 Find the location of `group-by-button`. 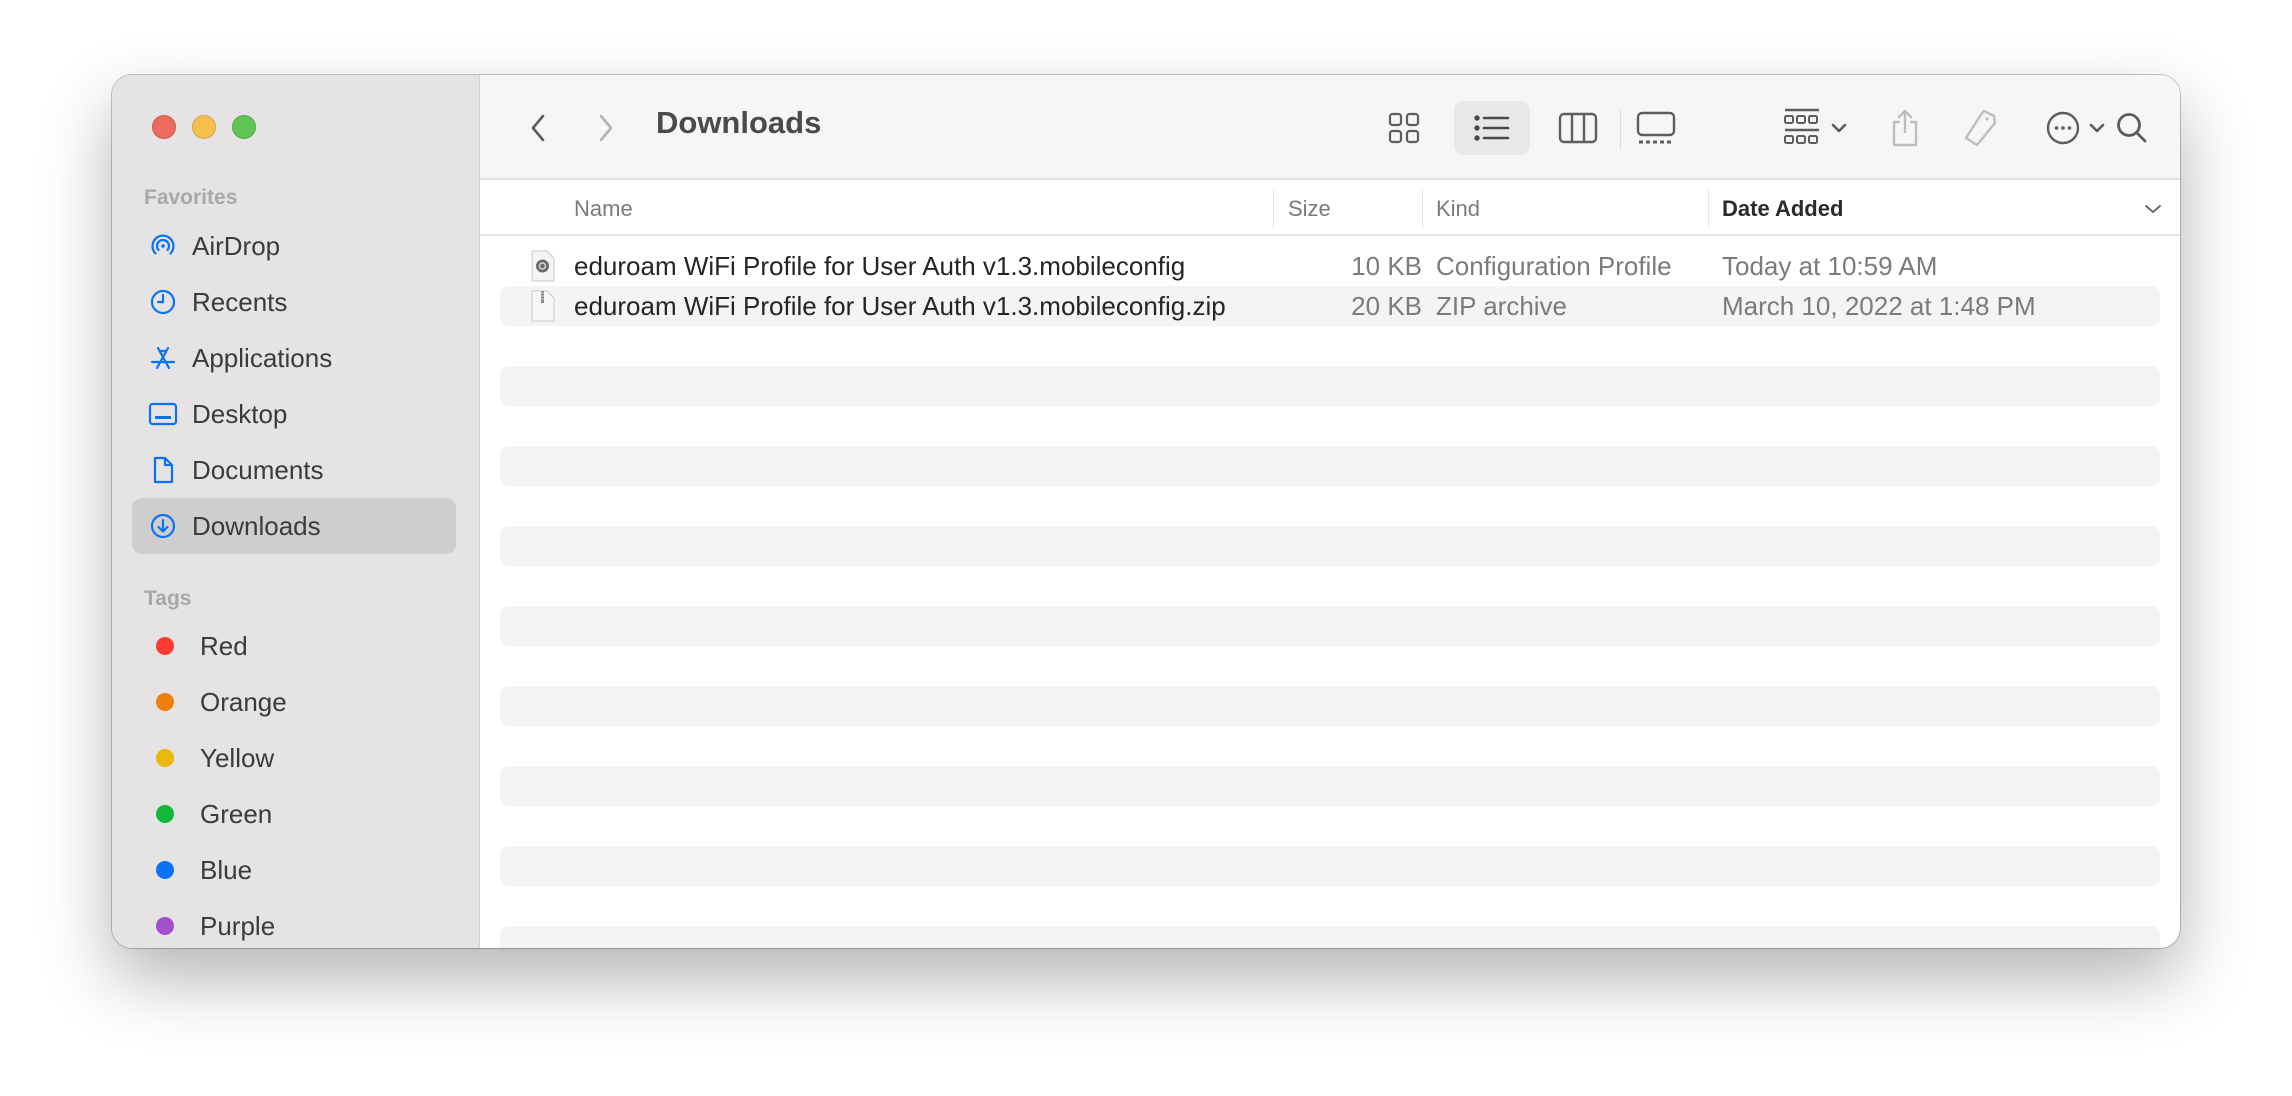

group-by-button is located at coordinates (1815, 128).